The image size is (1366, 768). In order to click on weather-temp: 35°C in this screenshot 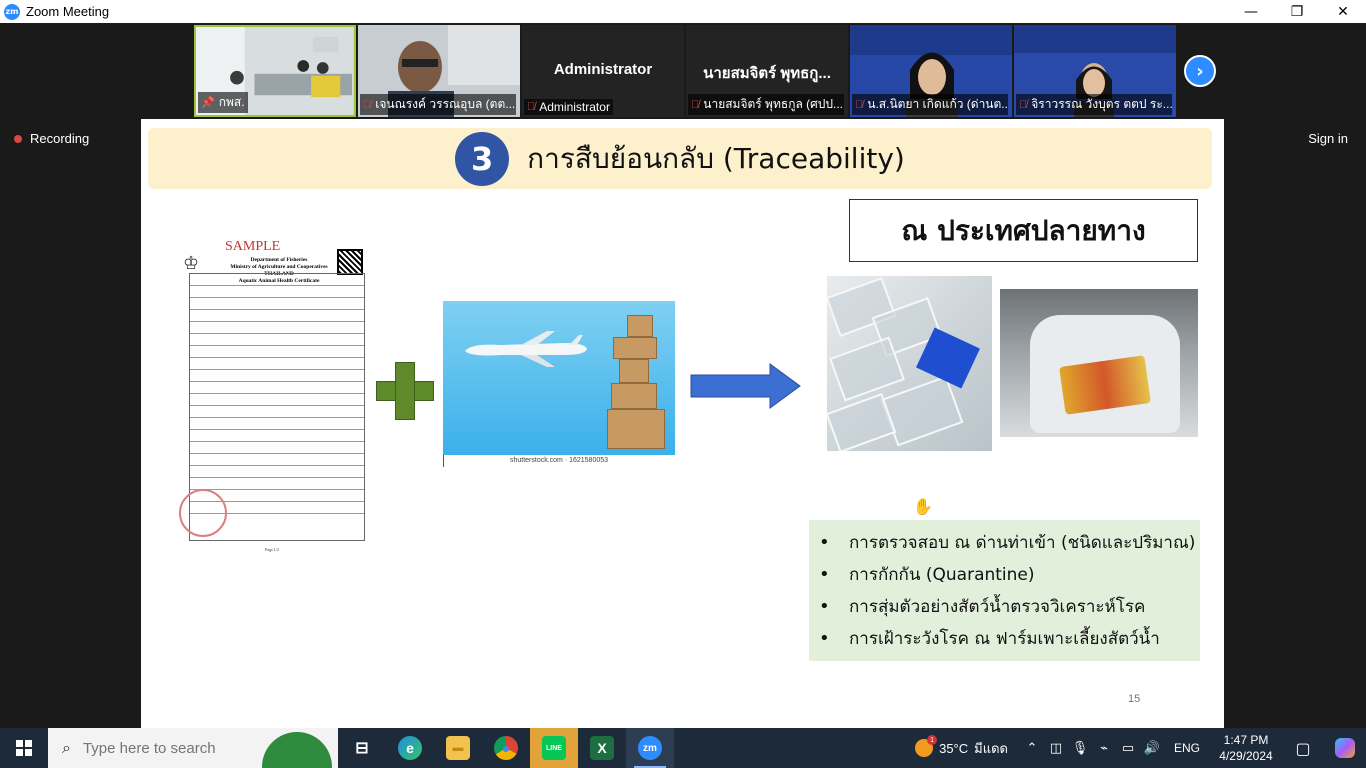, I will do `click(954, 748)`.